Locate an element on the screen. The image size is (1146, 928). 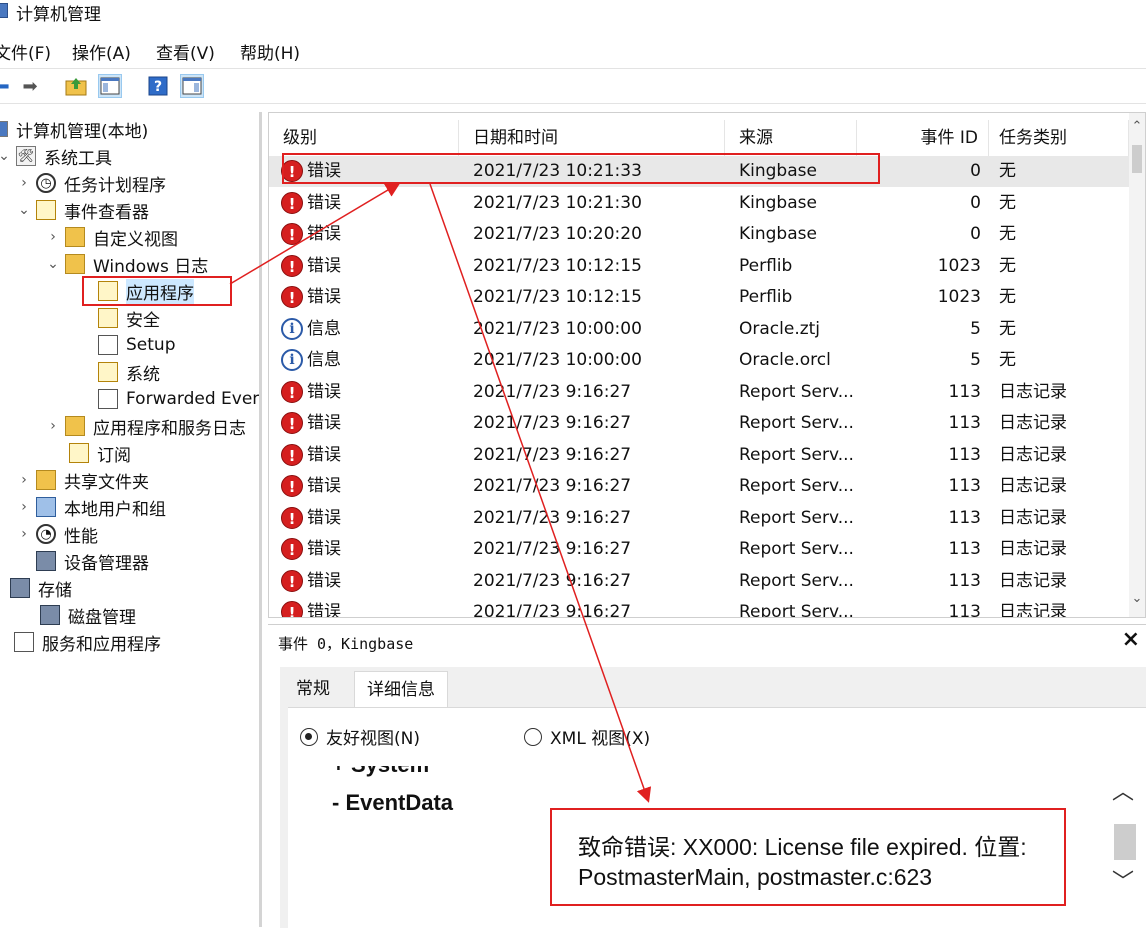
tree-root: 计算机管理(本地) is located at coordinates (74, 129).